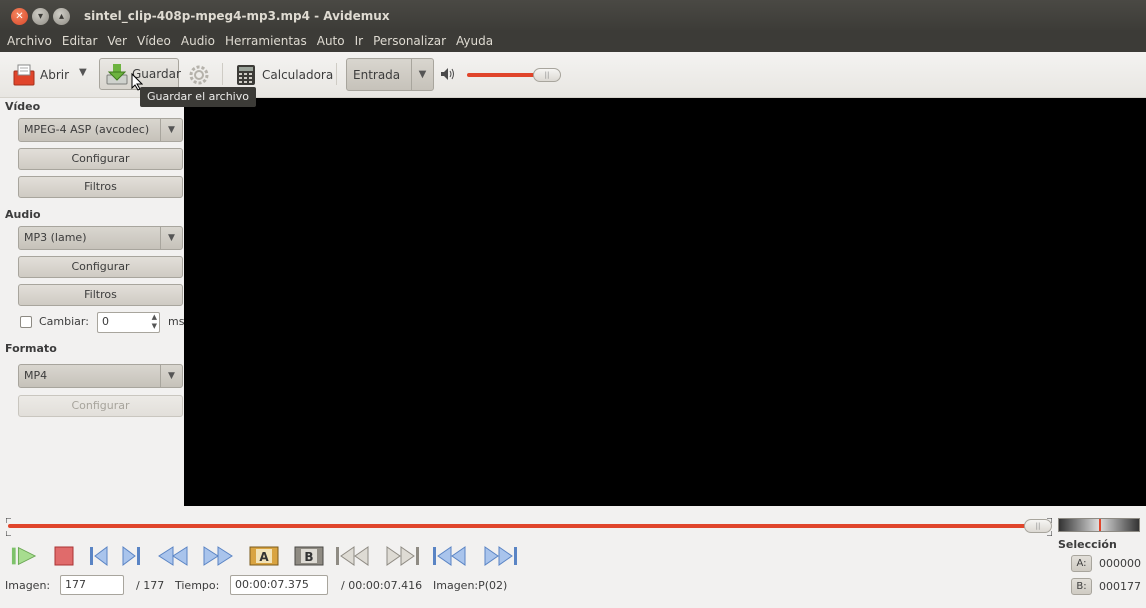 This screenshot has height=608, width=1146. Describe the element at coordinates (1081, 563) in the screenshot. I see `selection-a-button: A:` at that location.